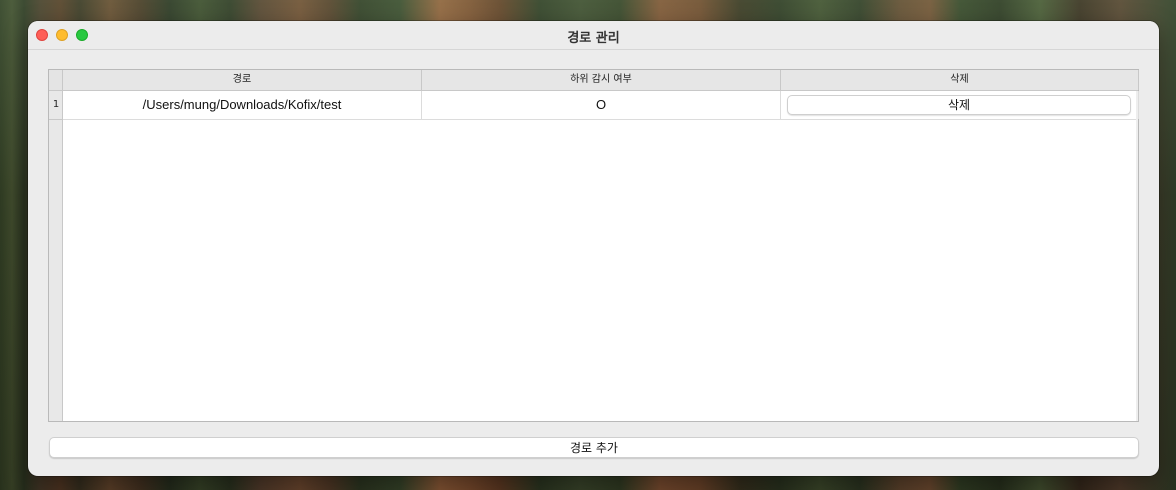  I want to click on title-bar: 경로 관리, so click(593, 35).